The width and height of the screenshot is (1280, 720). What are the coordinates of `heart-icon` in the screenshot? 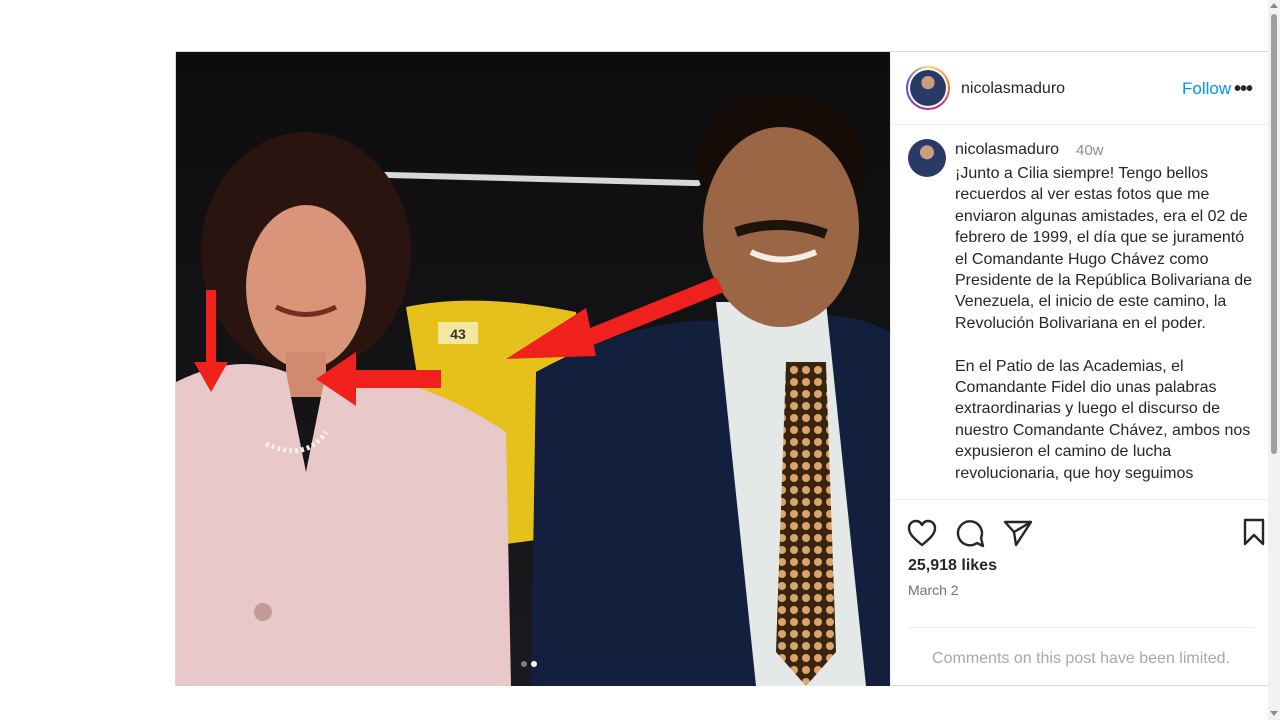 It's located at (922, 533).